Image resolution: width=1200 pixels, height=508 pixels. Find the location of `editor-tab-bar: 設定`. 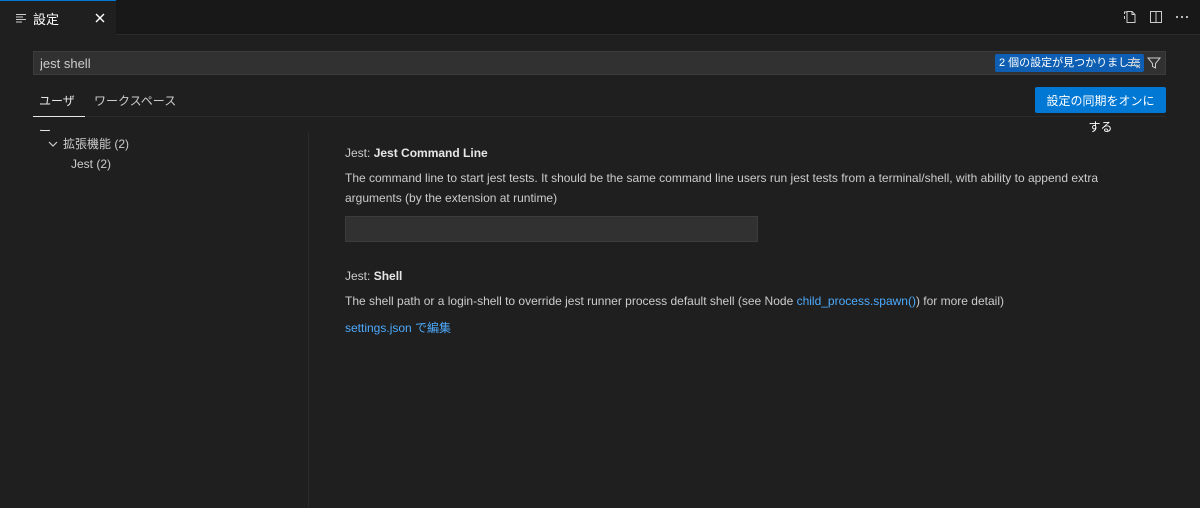

editor-tab-bar: 設定 is located at coordinates (600, 17).